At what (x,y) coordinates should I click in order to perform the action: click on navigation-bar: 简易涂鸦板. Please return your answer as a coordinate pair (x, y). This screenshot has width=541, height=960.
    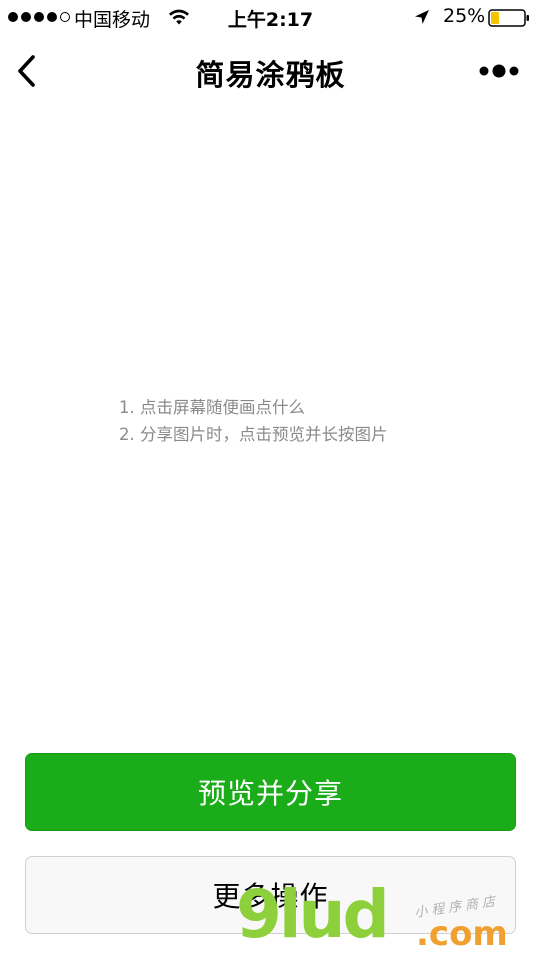
    Looking at the image, I should click on (270, 71).